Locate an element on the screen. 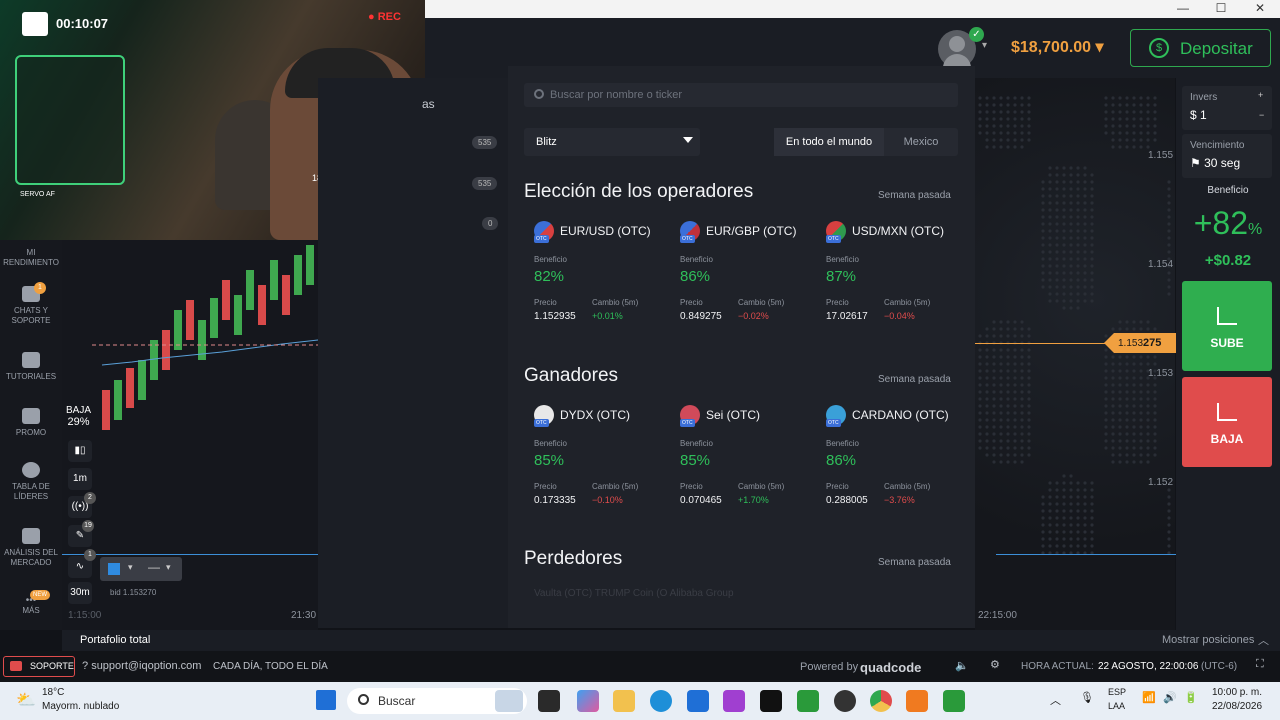 The width and height of the screenshot is (1280, 720). category-dropdown: Blitz is located at coordinates (612, 142).